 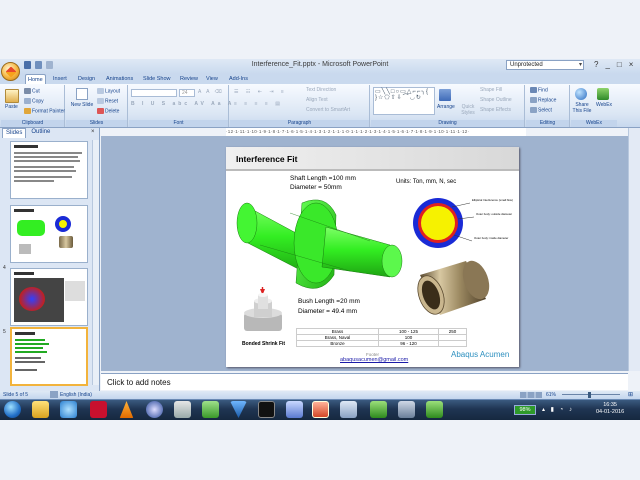 I want to click on close-button: ×, so click(x=631, y=64).